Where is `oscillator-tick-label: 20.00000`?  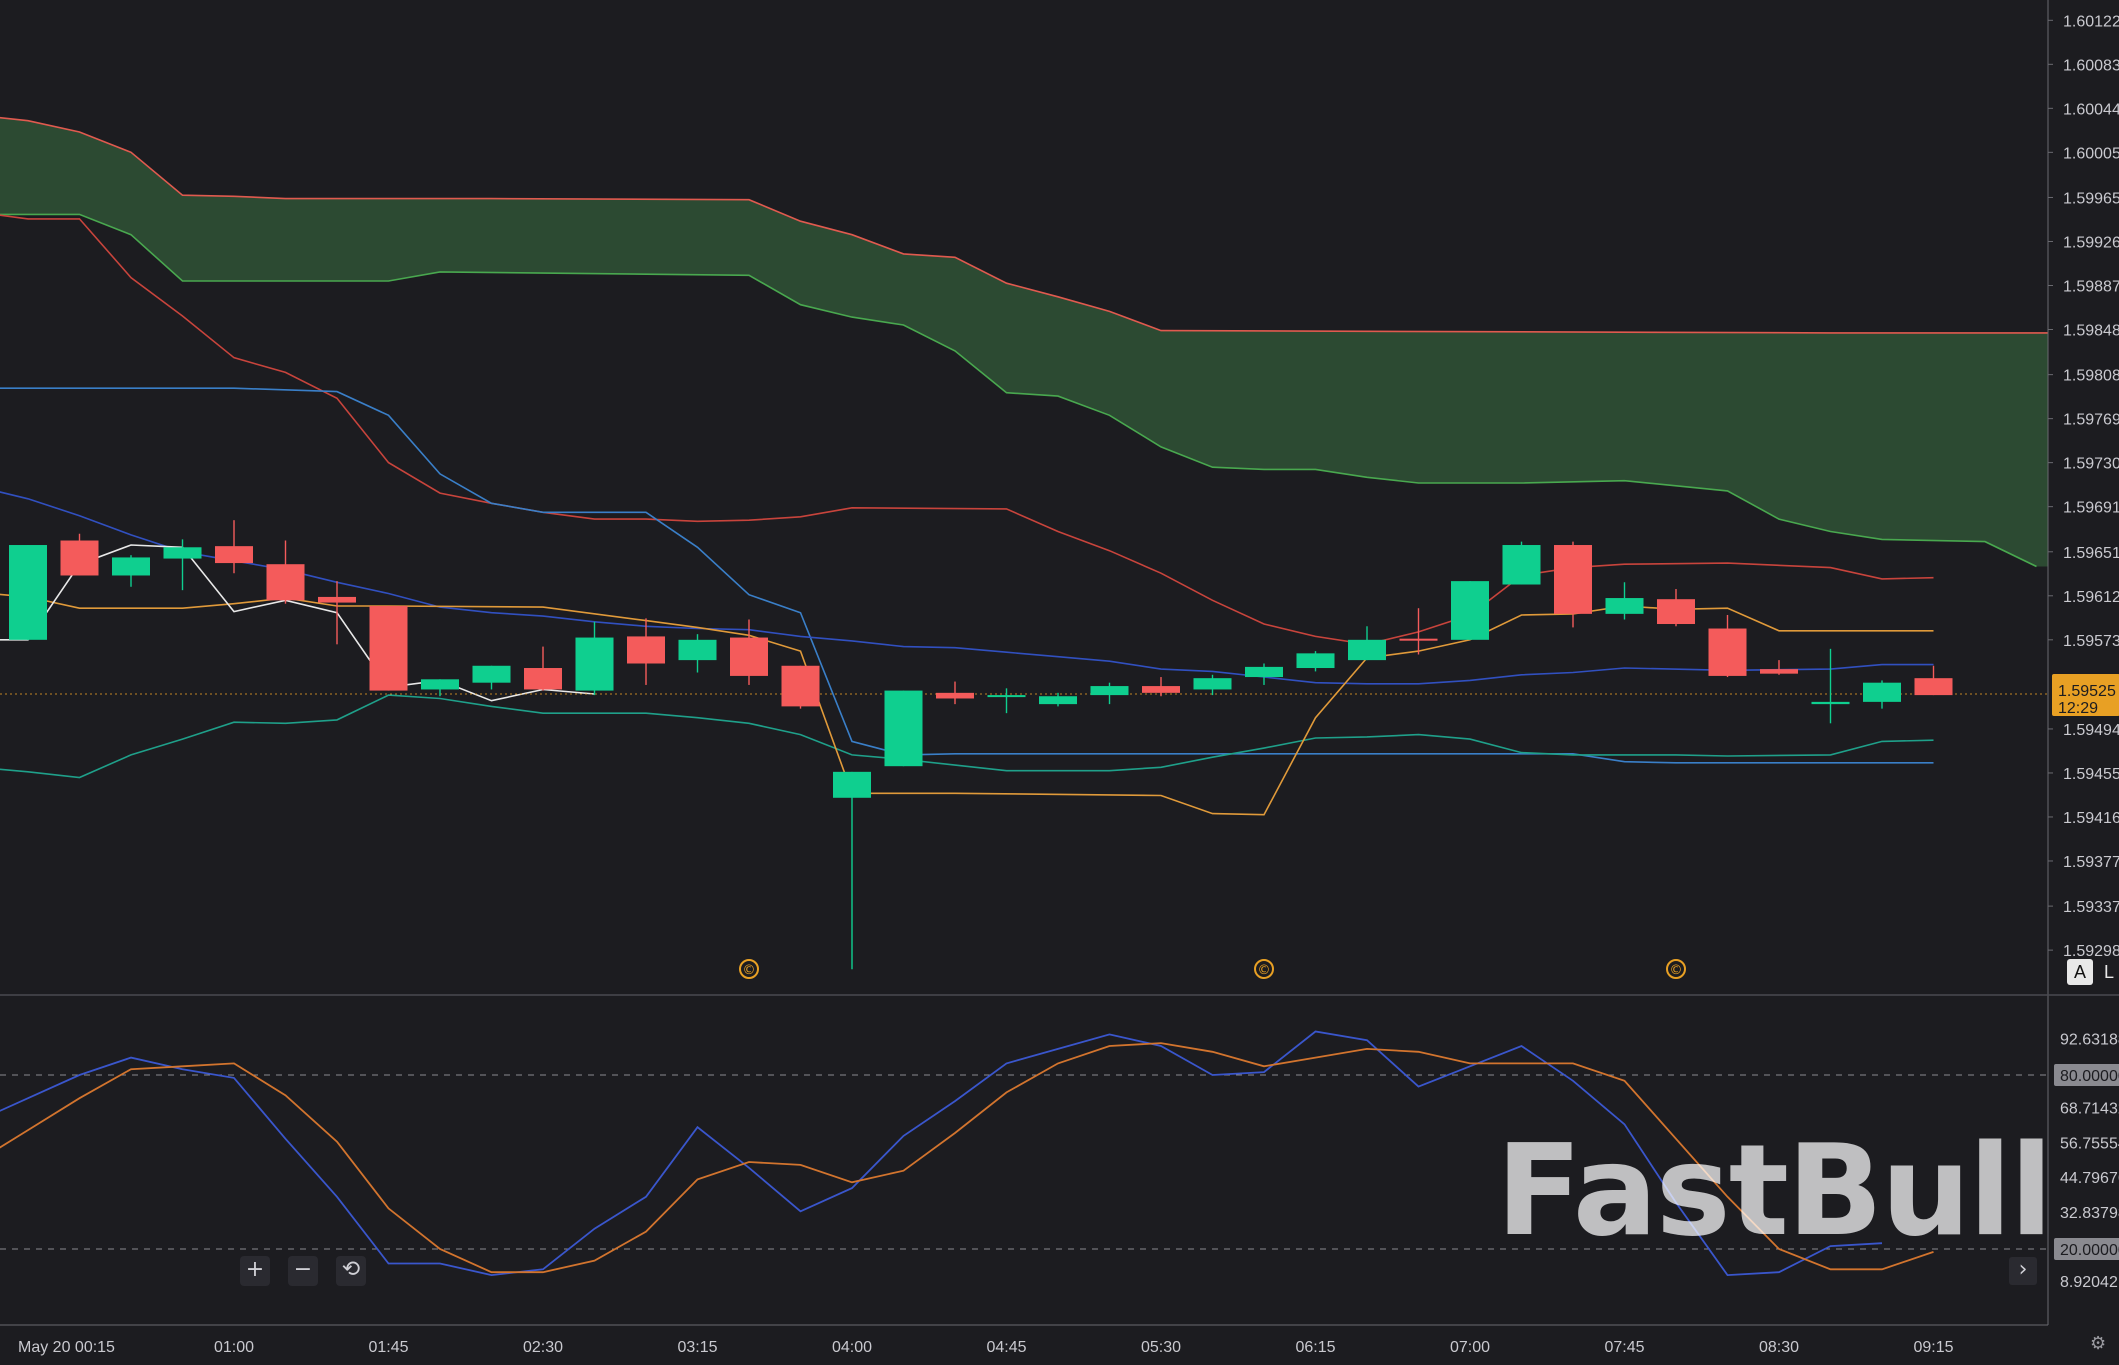
oscillator-tick-label: 20.00000 is located at coordinates (2089, 1250).